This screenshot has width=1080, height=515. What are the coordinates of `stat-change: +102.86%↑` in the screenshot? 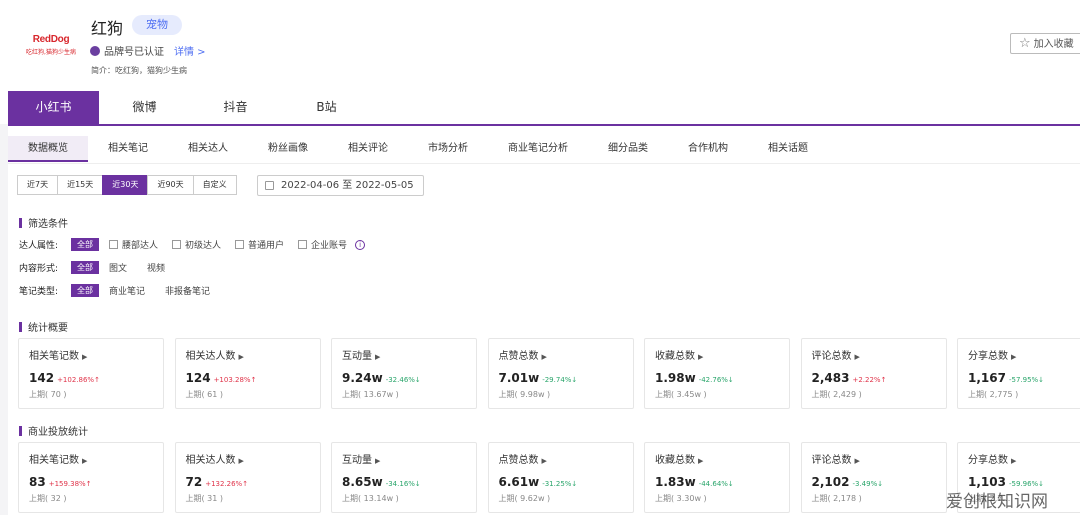 It's located at (78, 380).